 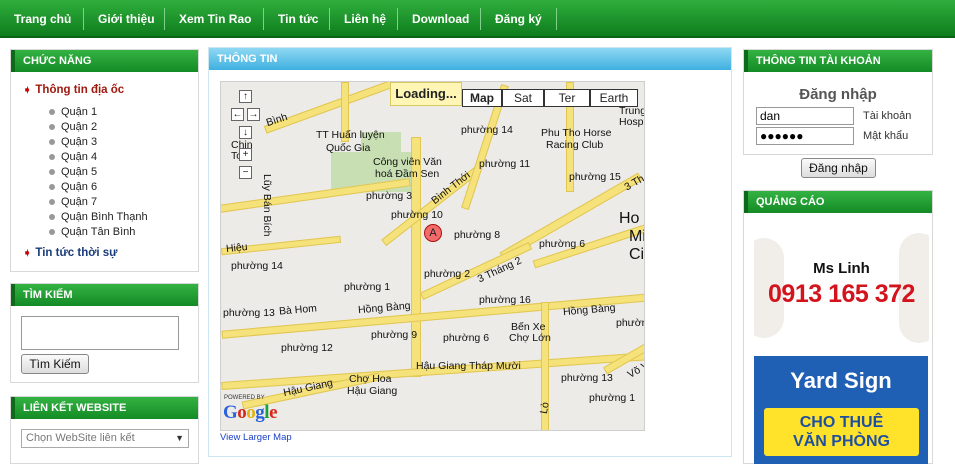 I want to click on district-link: Quận 6, so click(x=73, y=187).